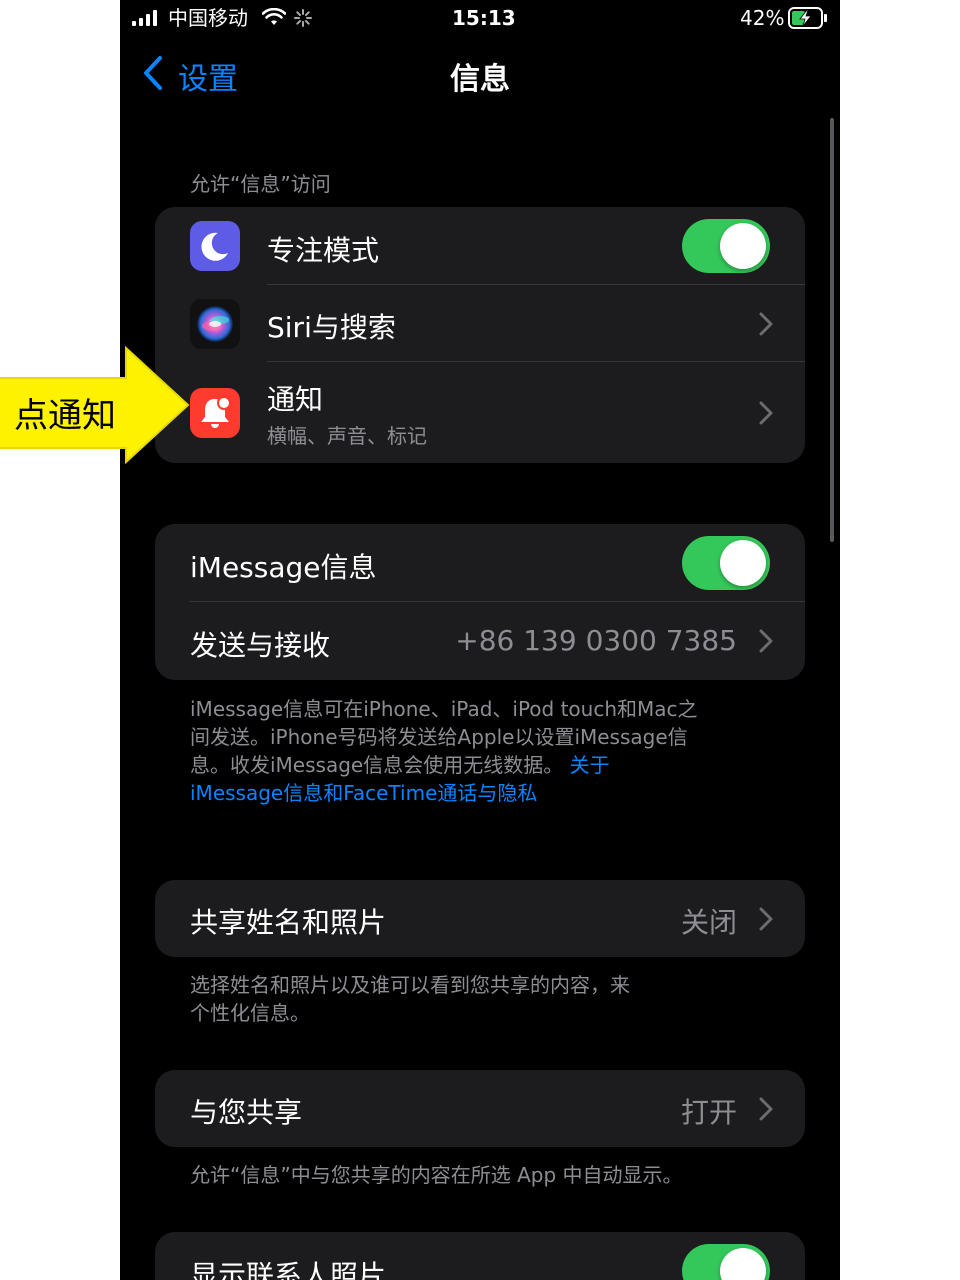 This screenshot has width=960, height=1280. I want to click on imessage-toggle, so click(726, 563).